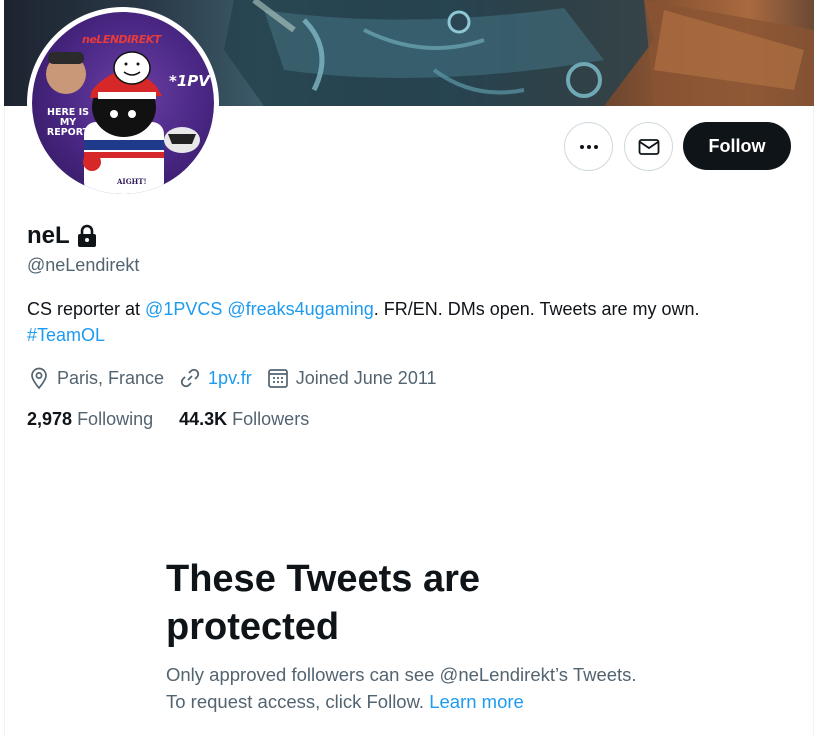  What do you see at coordinates (66, 335) in the screenshot?
I see `hashtag-link: #TeamOL` at bounding box center [66, 335].